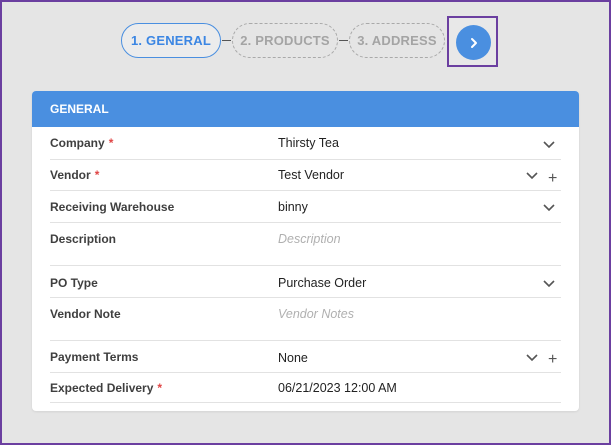 The width and height of the screenshot is (611, 445). What do you see at coordinates (85, 314) in the screenshot?
I see `field-label: Vendor Note` at bounding box center [85, 314].